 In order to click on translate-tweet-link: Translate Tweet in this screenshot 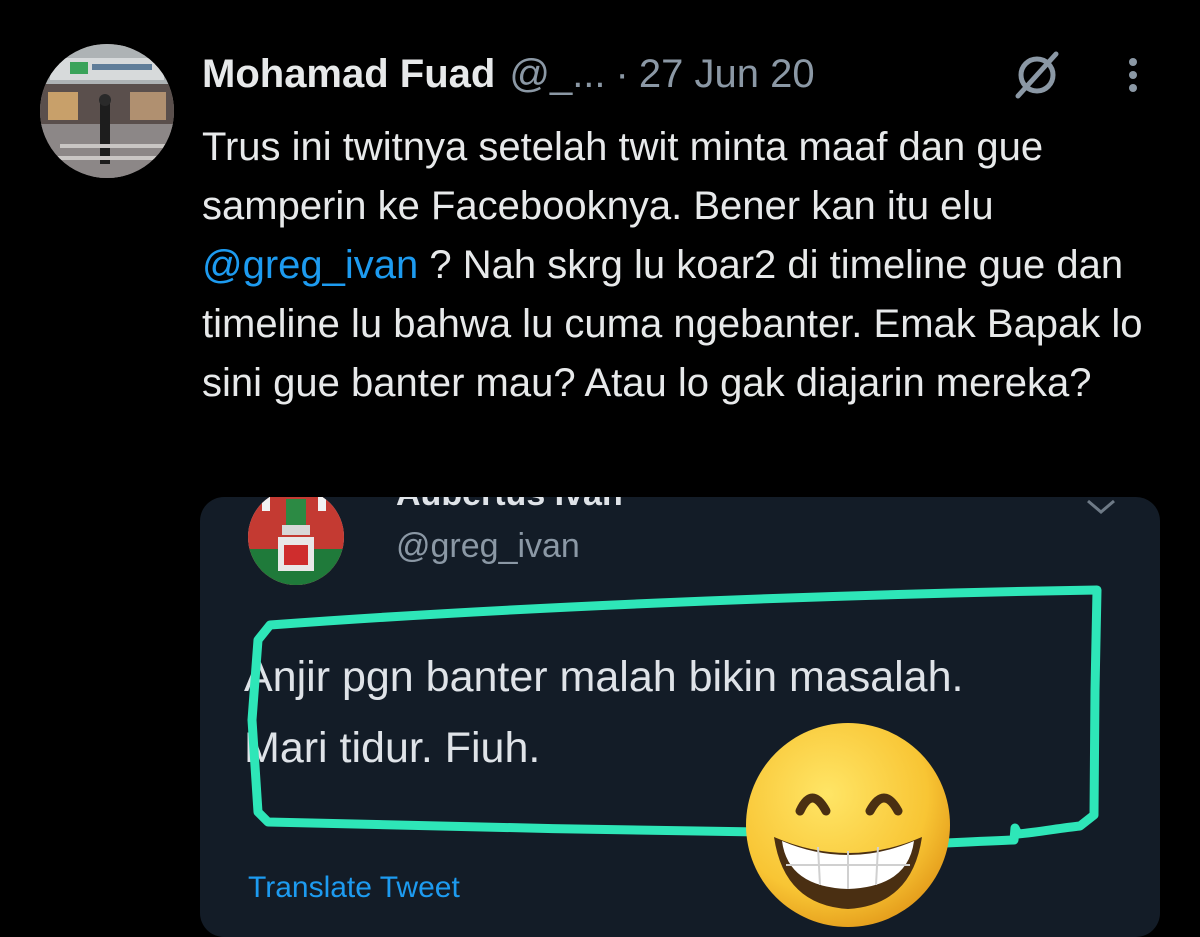, I will do `click(354, 887)`.